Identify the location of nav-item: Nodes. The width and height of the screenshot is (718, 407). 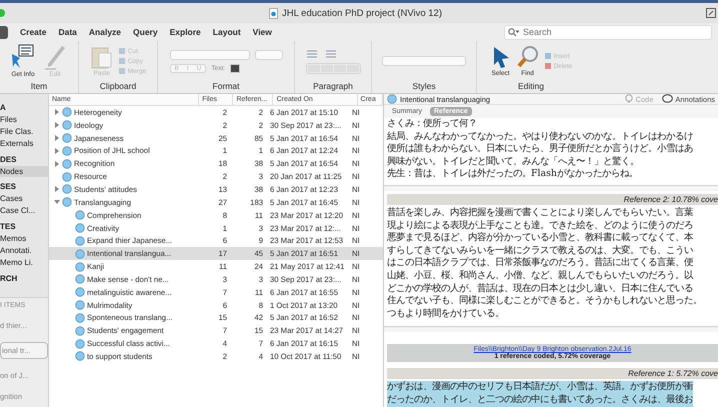
(24, 172).